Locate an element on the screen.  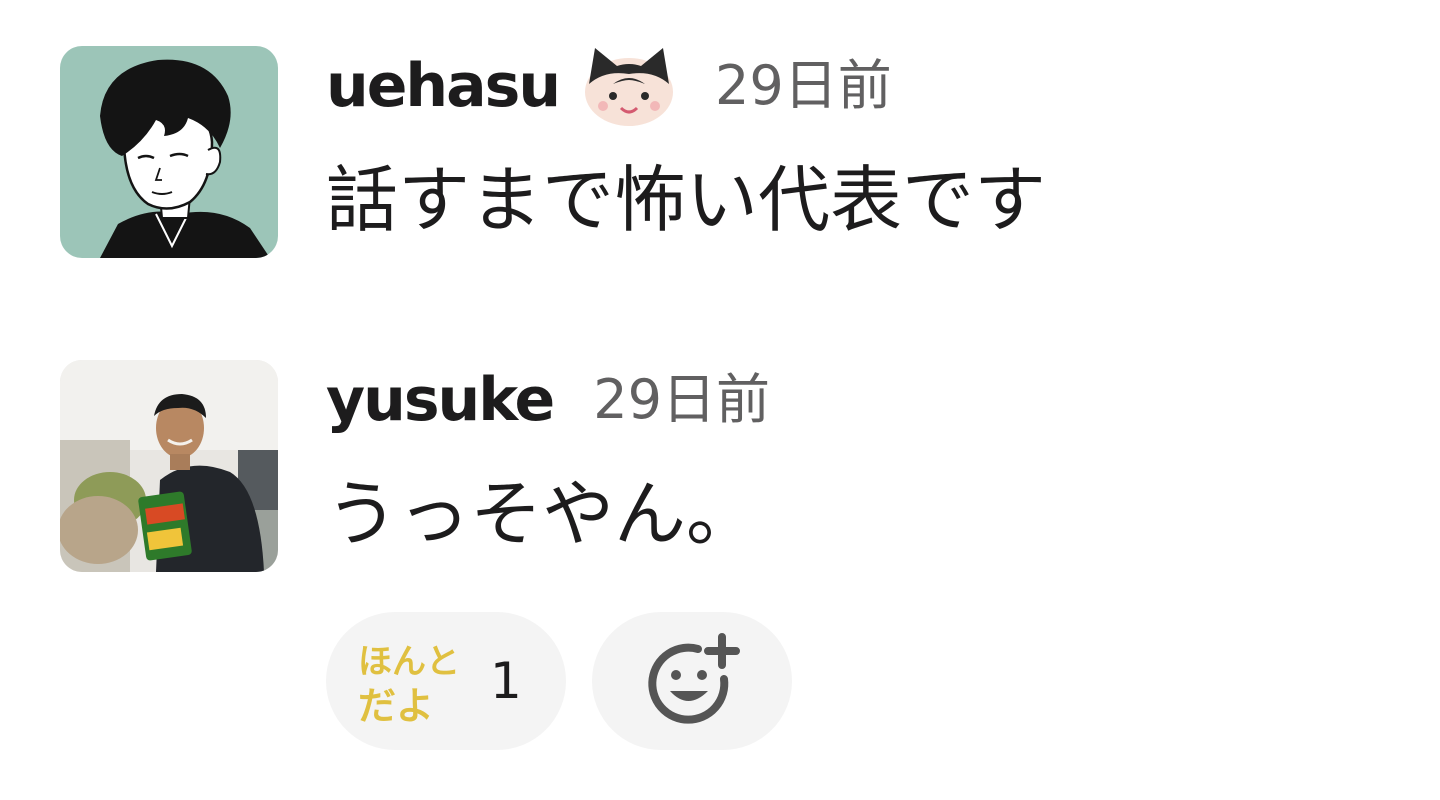
message-content: yusuke 29日前 うっそやん。 is located at coordinates (548, 455).